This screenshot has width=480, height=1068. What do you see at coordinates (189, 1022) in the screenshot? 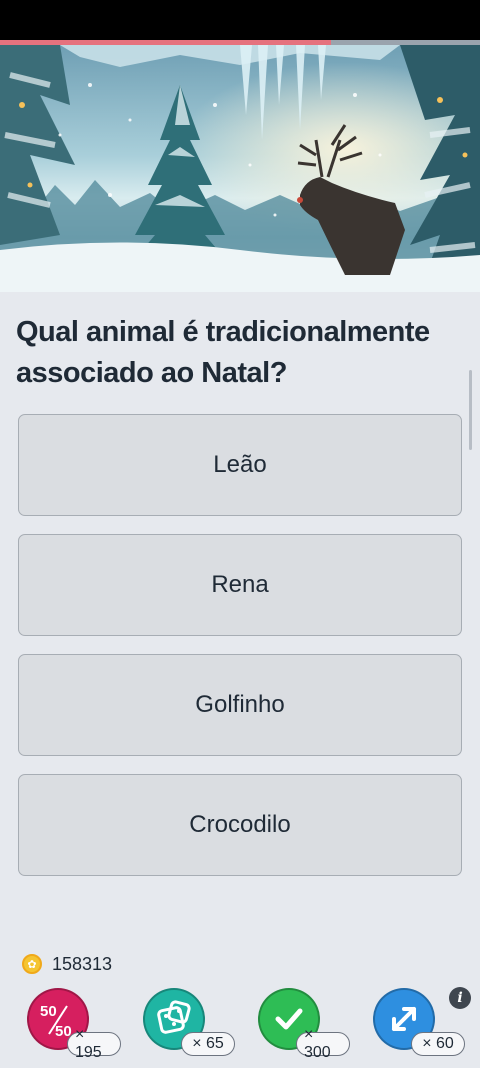
I see `dice-powerup: × 65` at bounding box center [189, 1022].